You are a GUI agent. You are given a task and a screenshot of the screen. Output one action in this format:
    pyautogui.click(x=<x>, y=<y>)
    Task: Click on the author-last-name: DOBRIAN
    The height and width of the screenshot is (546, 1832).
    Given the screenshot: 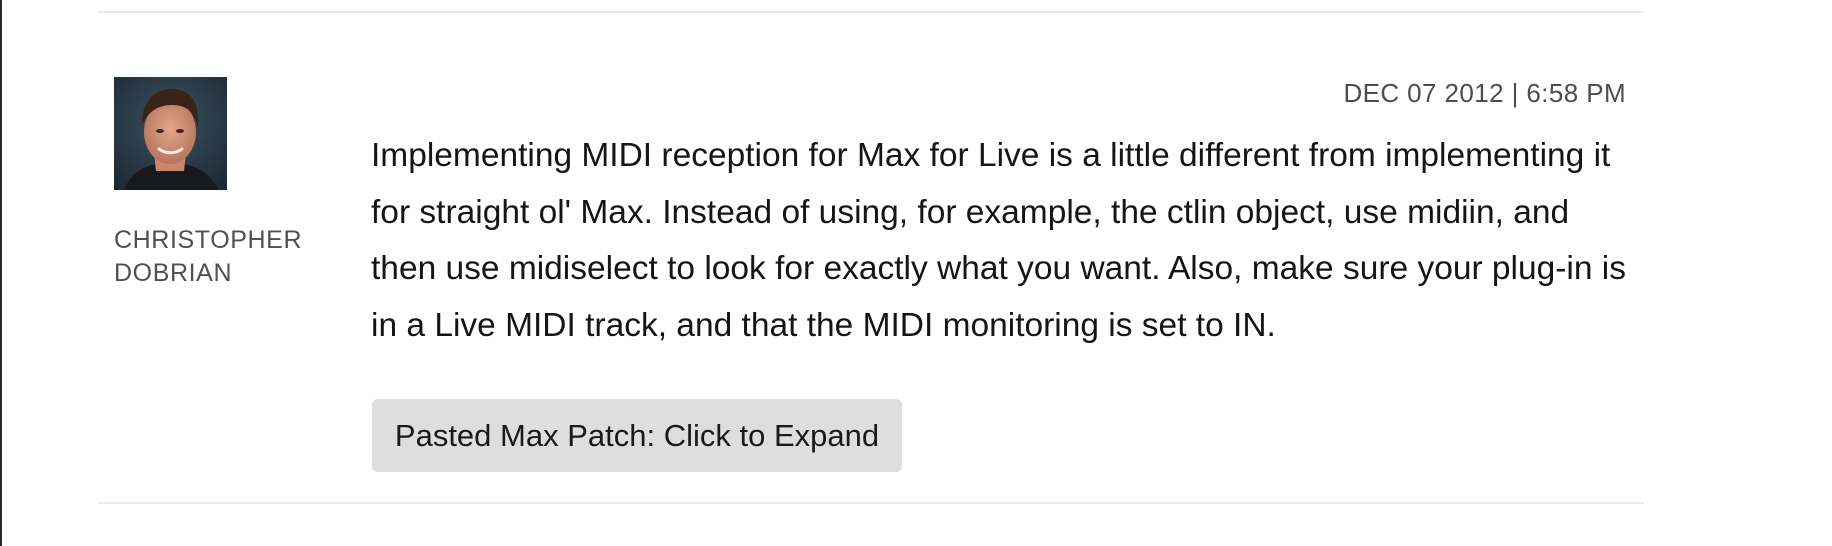 What is the action you would take?
    pyautogui.click(x=173, y=273)
    